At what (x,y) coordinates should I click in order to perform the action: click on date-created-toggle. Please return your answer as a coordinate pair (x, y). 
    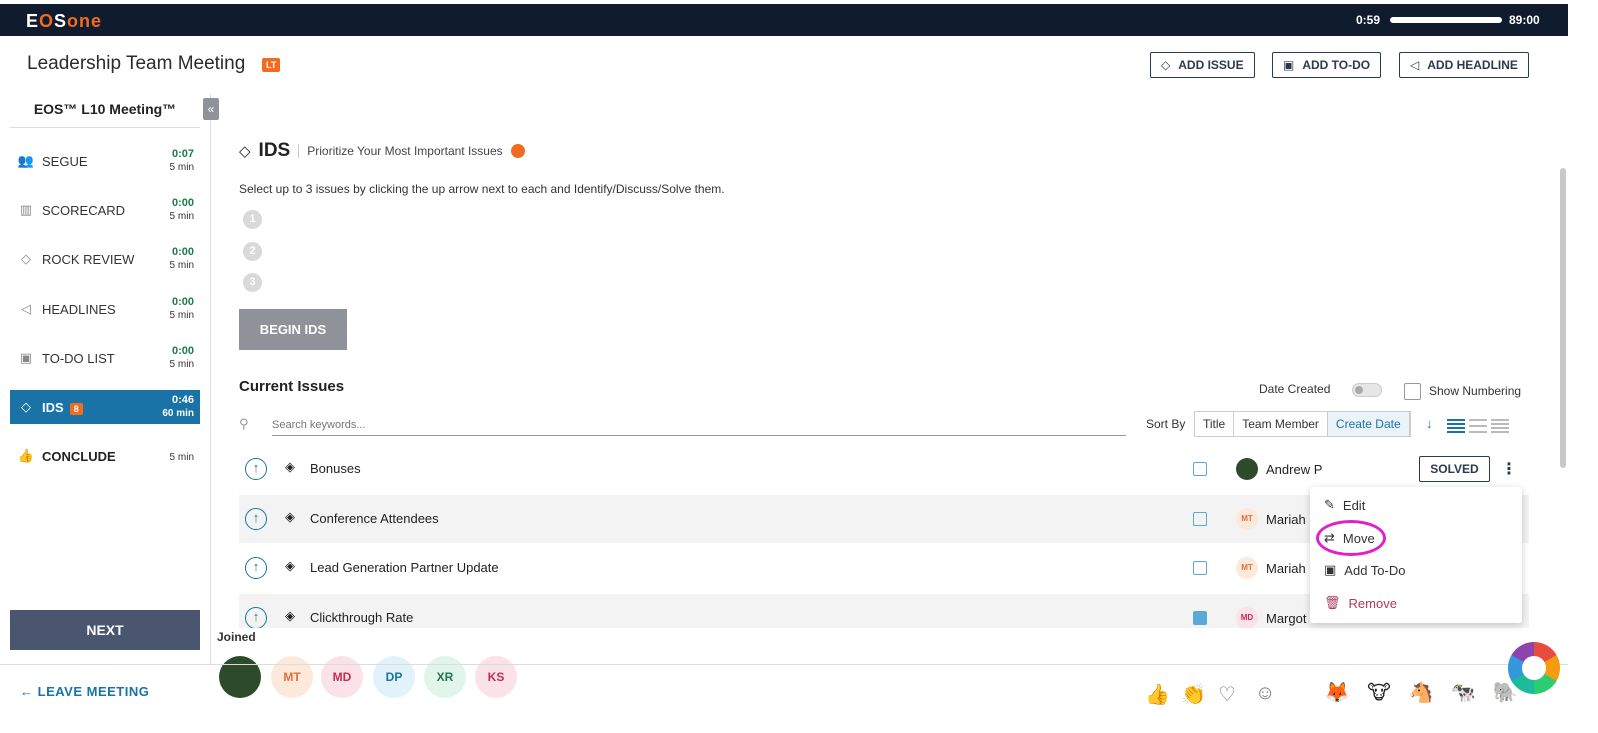
    Looking at the image, I should click on (1367, 390).